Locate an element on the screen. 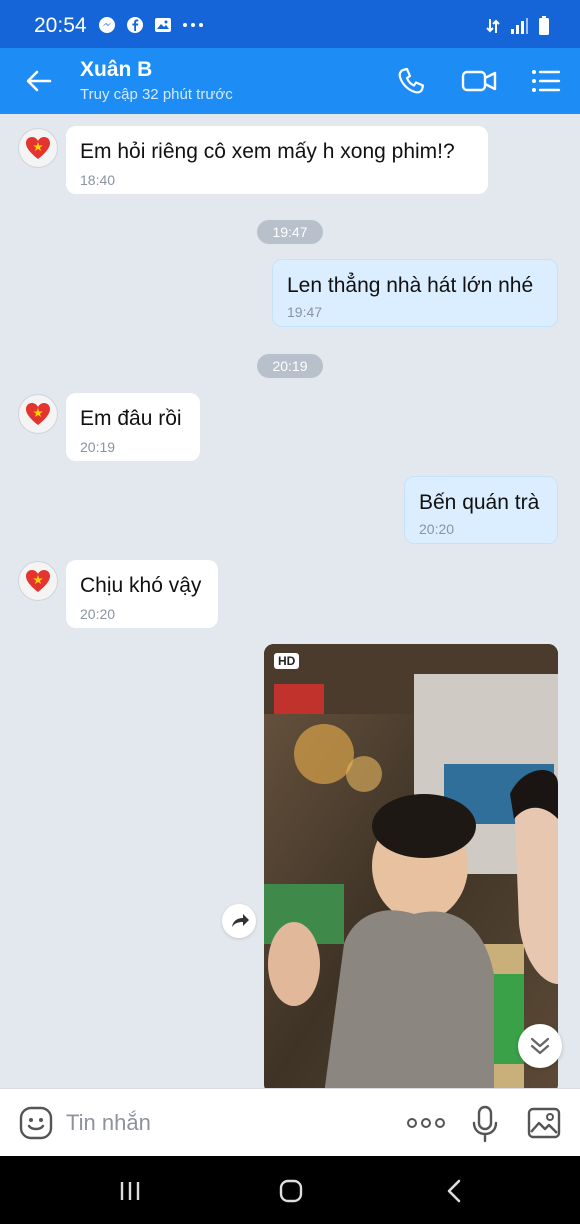 This screenshot has height=1224, width=580. mobile-data-icon is located at coordinates (493, 26).